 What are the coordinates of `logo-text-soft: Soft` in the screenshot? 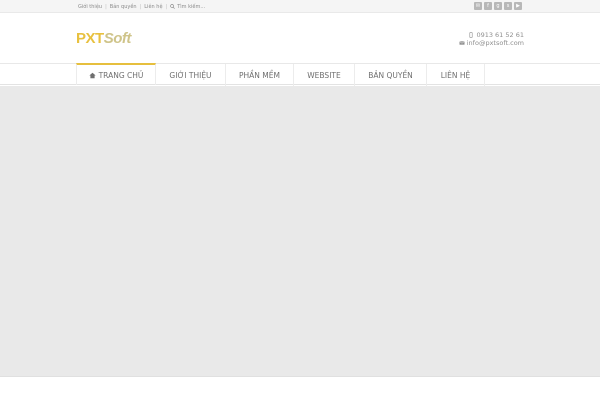 It's located at (117, 38).